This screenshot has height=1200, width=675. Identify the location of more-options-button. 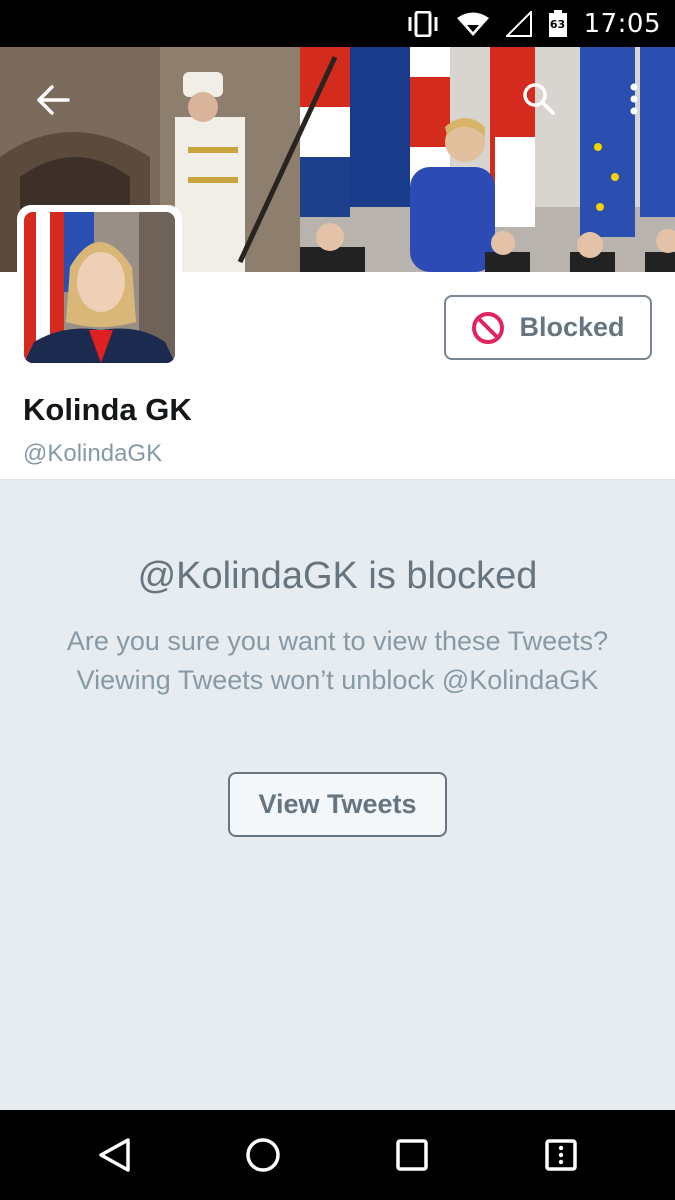
(634, 99).